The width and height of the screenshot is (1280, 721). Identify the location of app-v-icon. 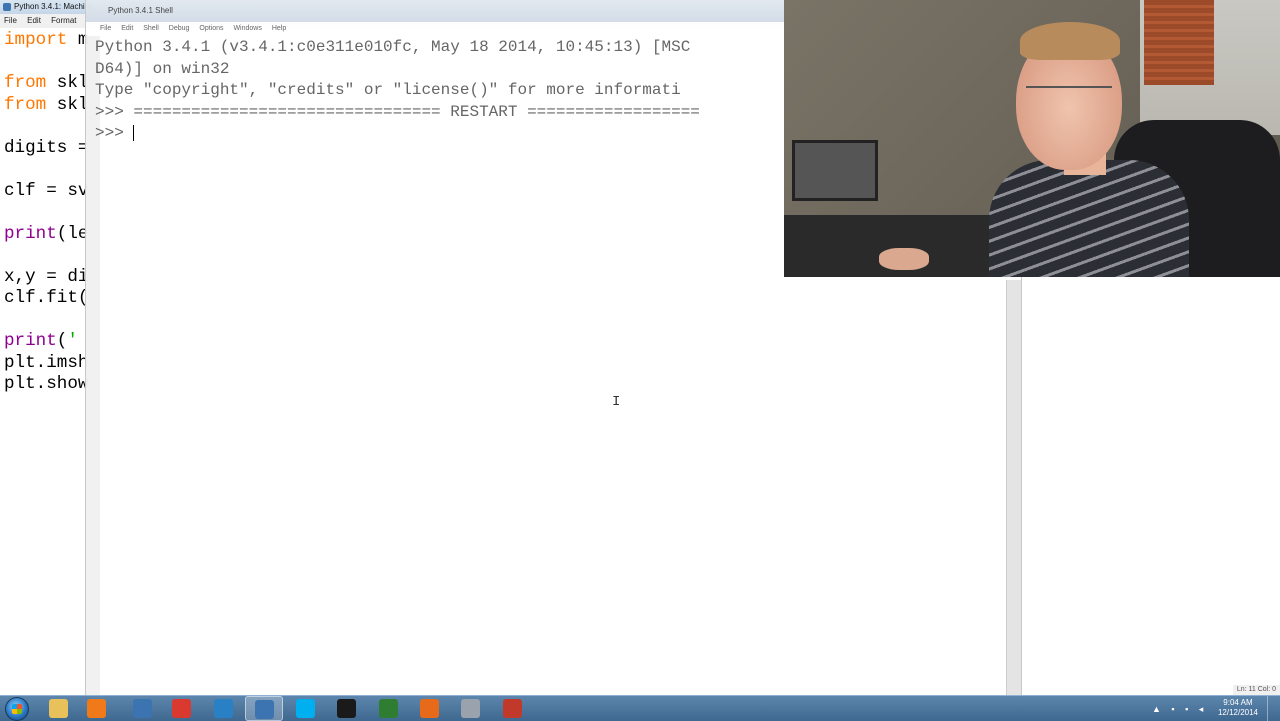
(346, 708).